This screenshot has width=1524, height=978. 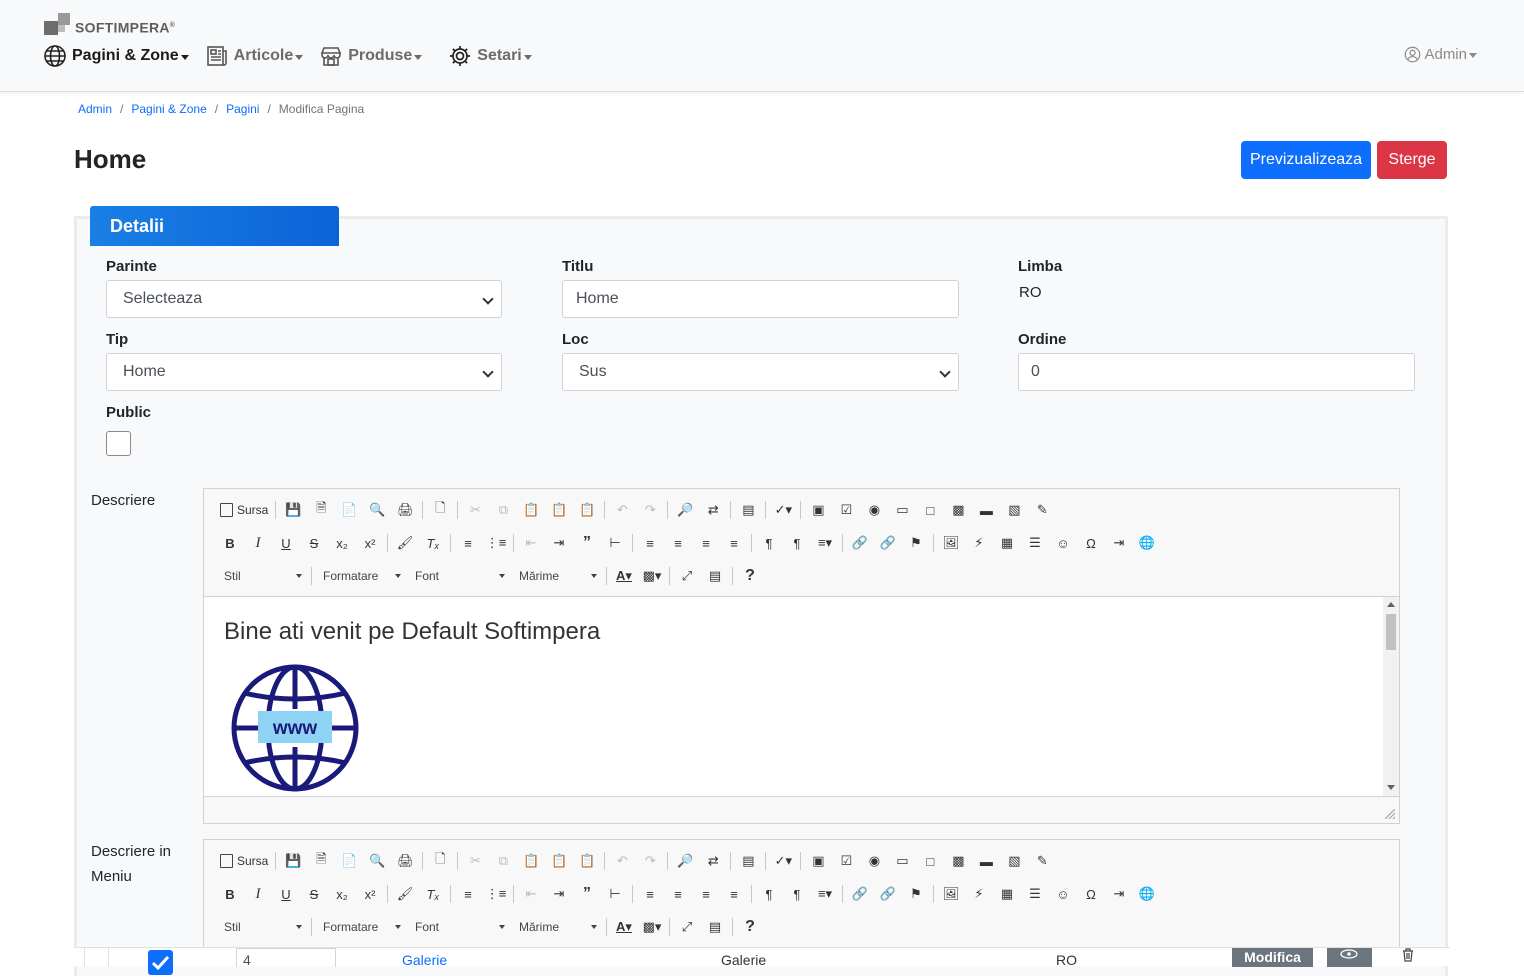 What do you see at coordinates (377, 510) in the screenshot?
I see `preview-icon: 🔍` at bounding box center [377, 510].